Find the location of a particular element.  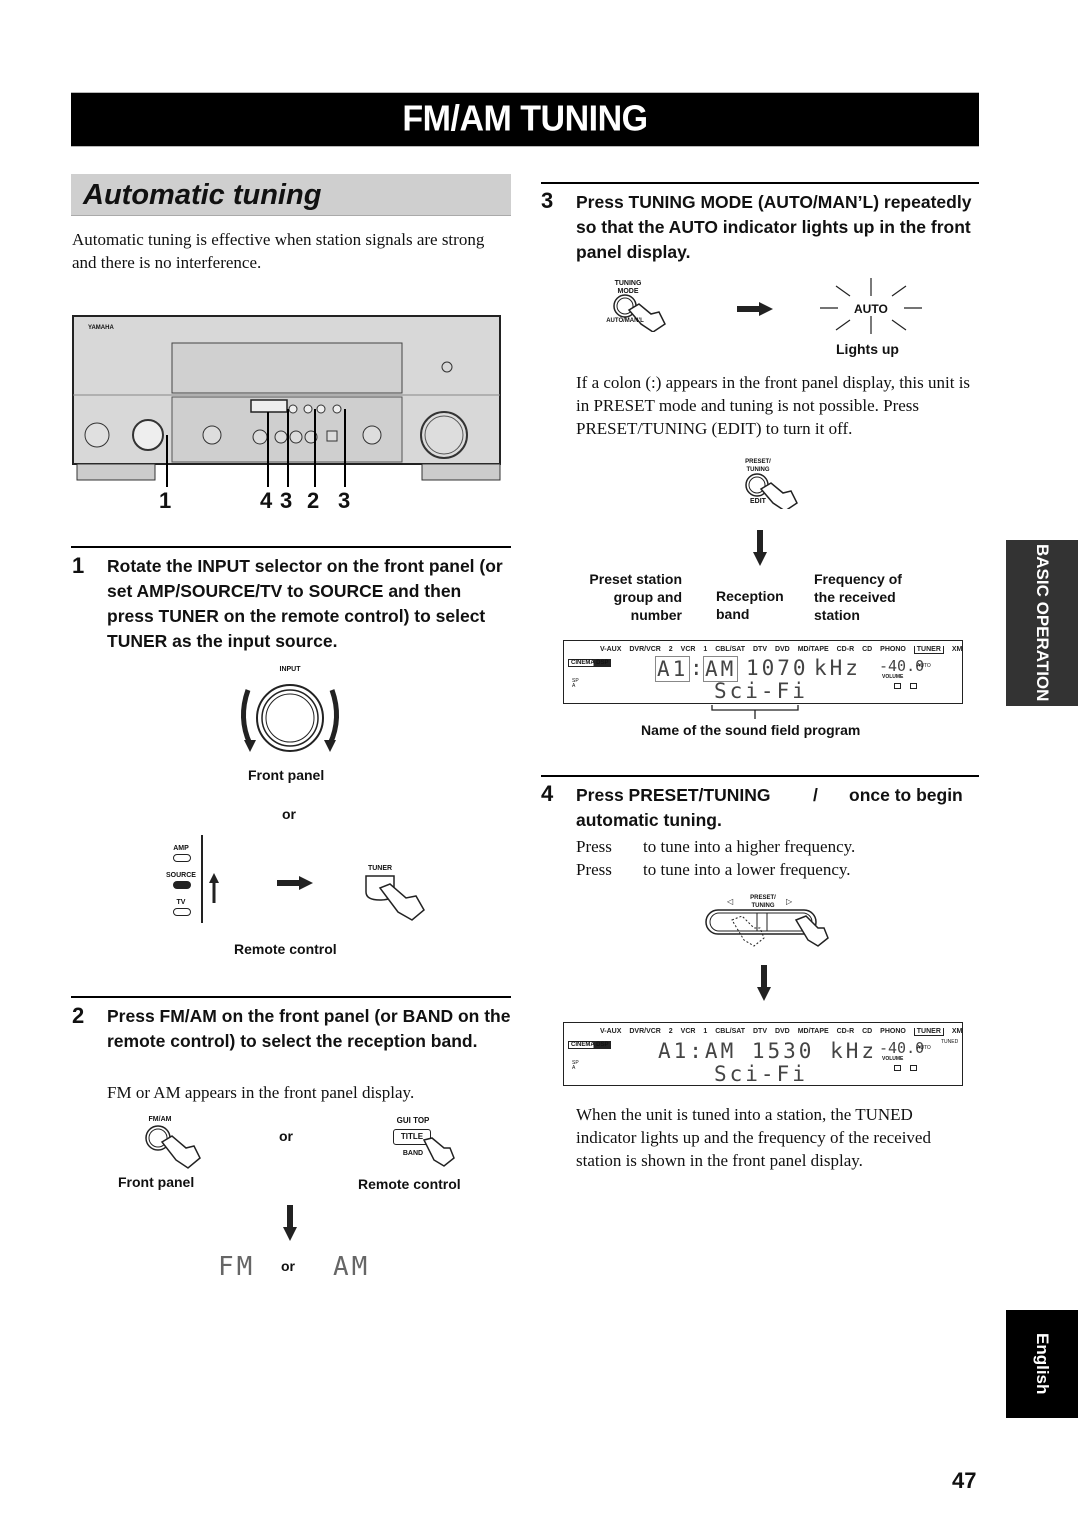

source-button is located at coordinates (182, 885).